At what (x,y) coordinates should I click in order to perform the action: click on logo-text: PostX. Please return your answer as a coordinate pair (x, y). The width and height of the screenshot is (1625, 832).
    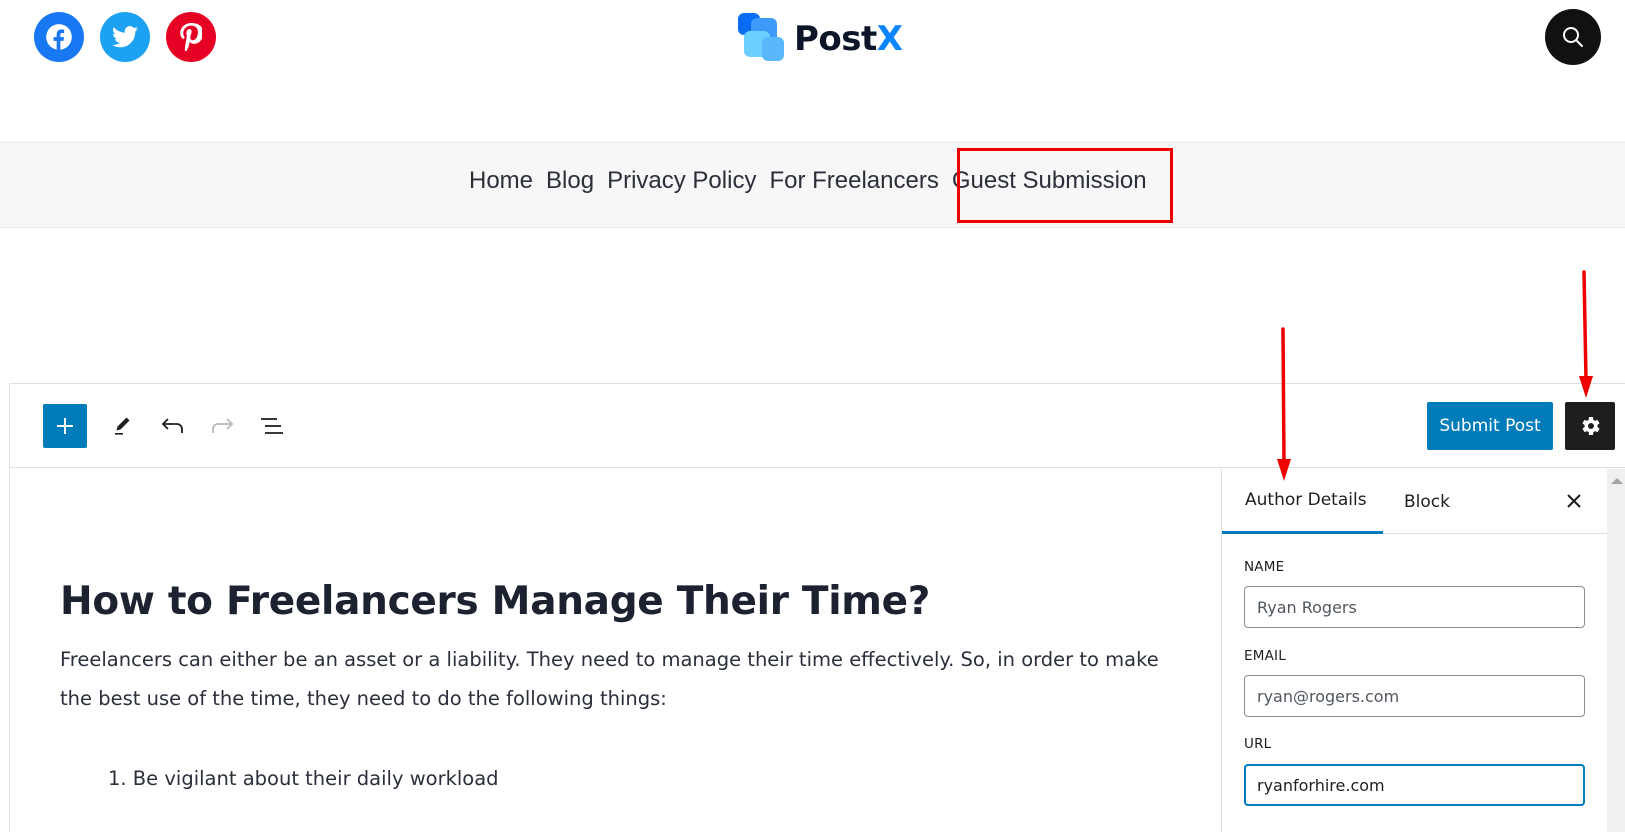
    Looking at the image, I should click on (848, 39).